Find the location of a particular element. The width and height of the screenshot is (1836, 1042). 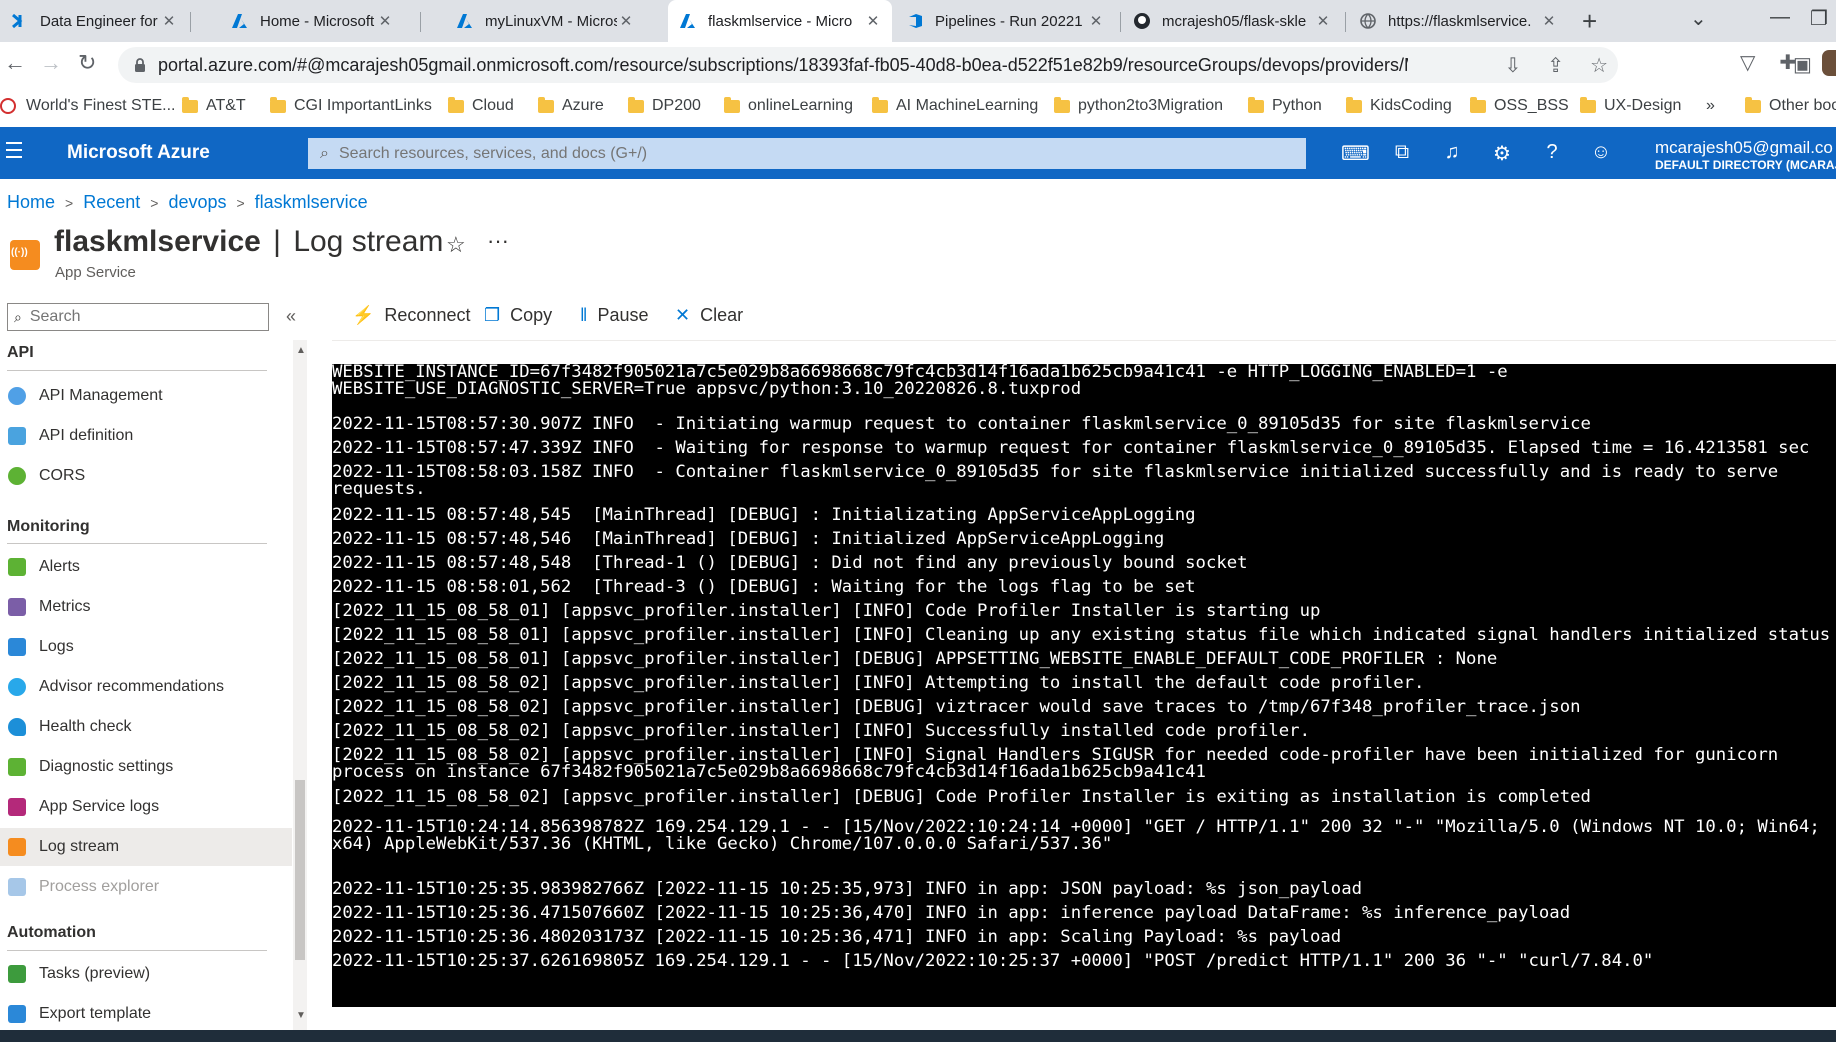

breadcrumb-recent: Recent is located at coordinates (111, 202).